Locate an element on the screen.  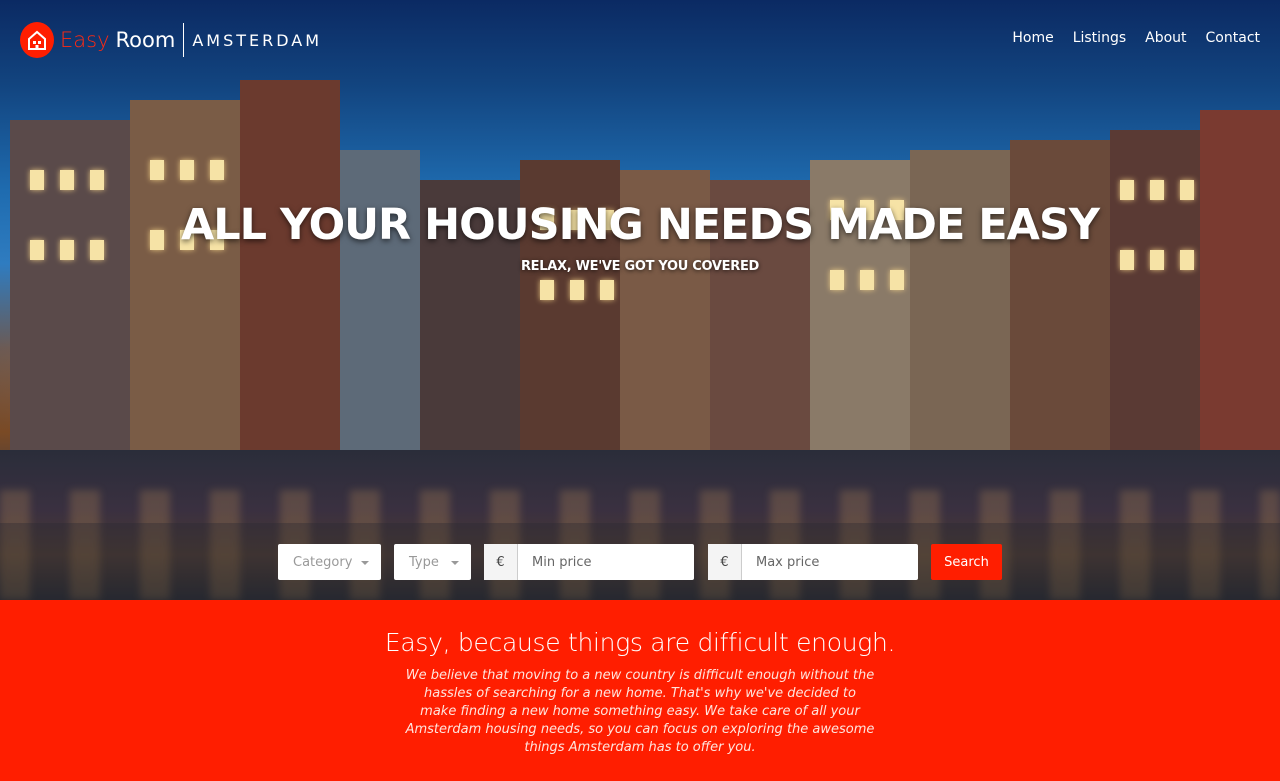
search-bar: Category Type € € Search is located at coordinates (640, 561).